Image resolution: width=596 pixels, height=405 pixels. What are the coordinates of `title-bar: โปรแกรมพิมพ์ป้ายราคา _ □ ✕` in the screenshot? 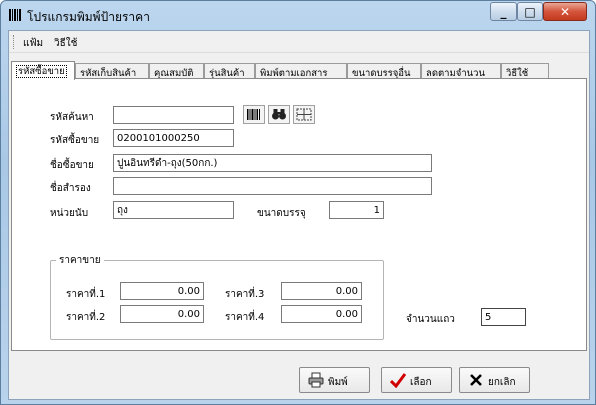 It's located at (298, 15).